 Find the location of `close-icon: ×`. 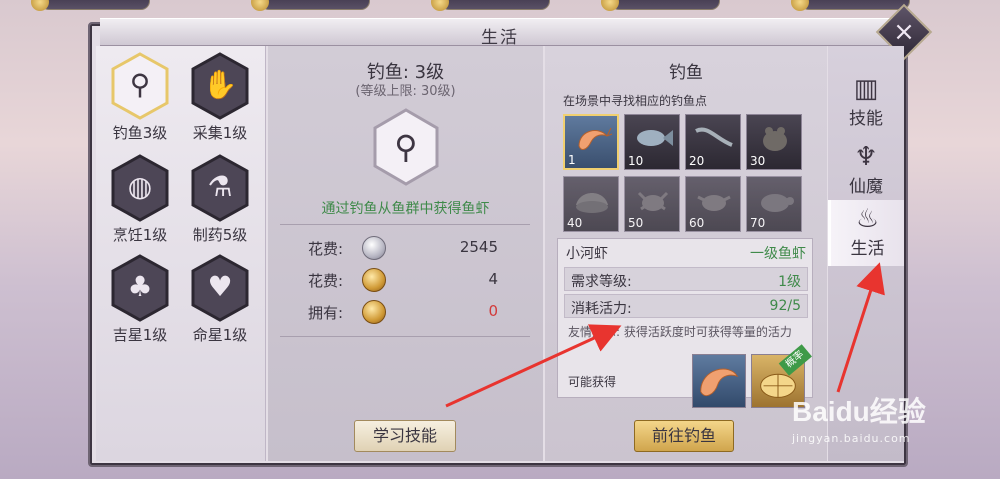

close-icon: × is located at coordinates (904, 32).